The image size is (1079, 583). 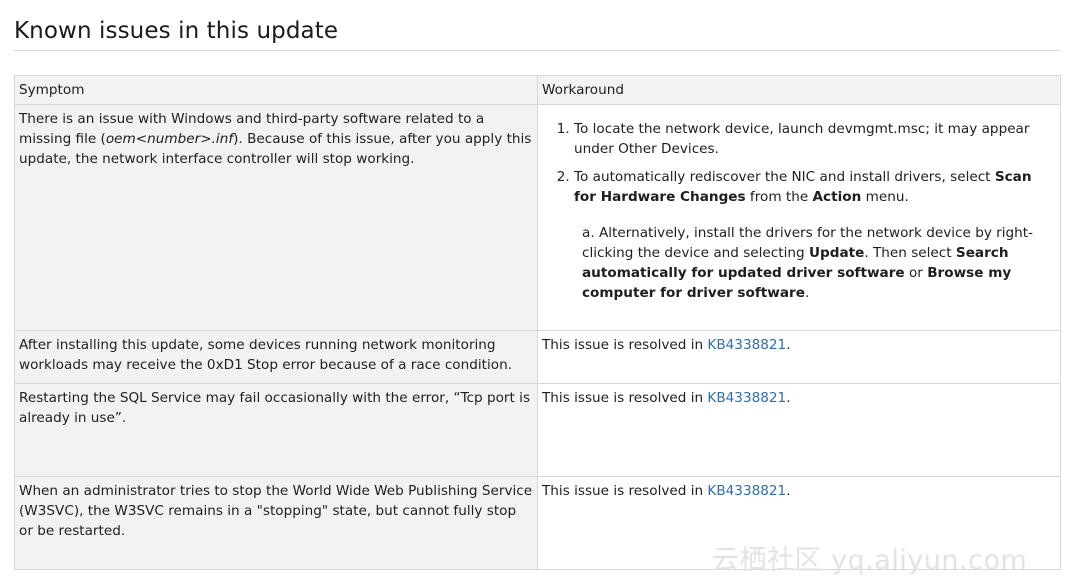 I want to click on symptom-filename: oem<number>.inf, so click(x=169, y=139).